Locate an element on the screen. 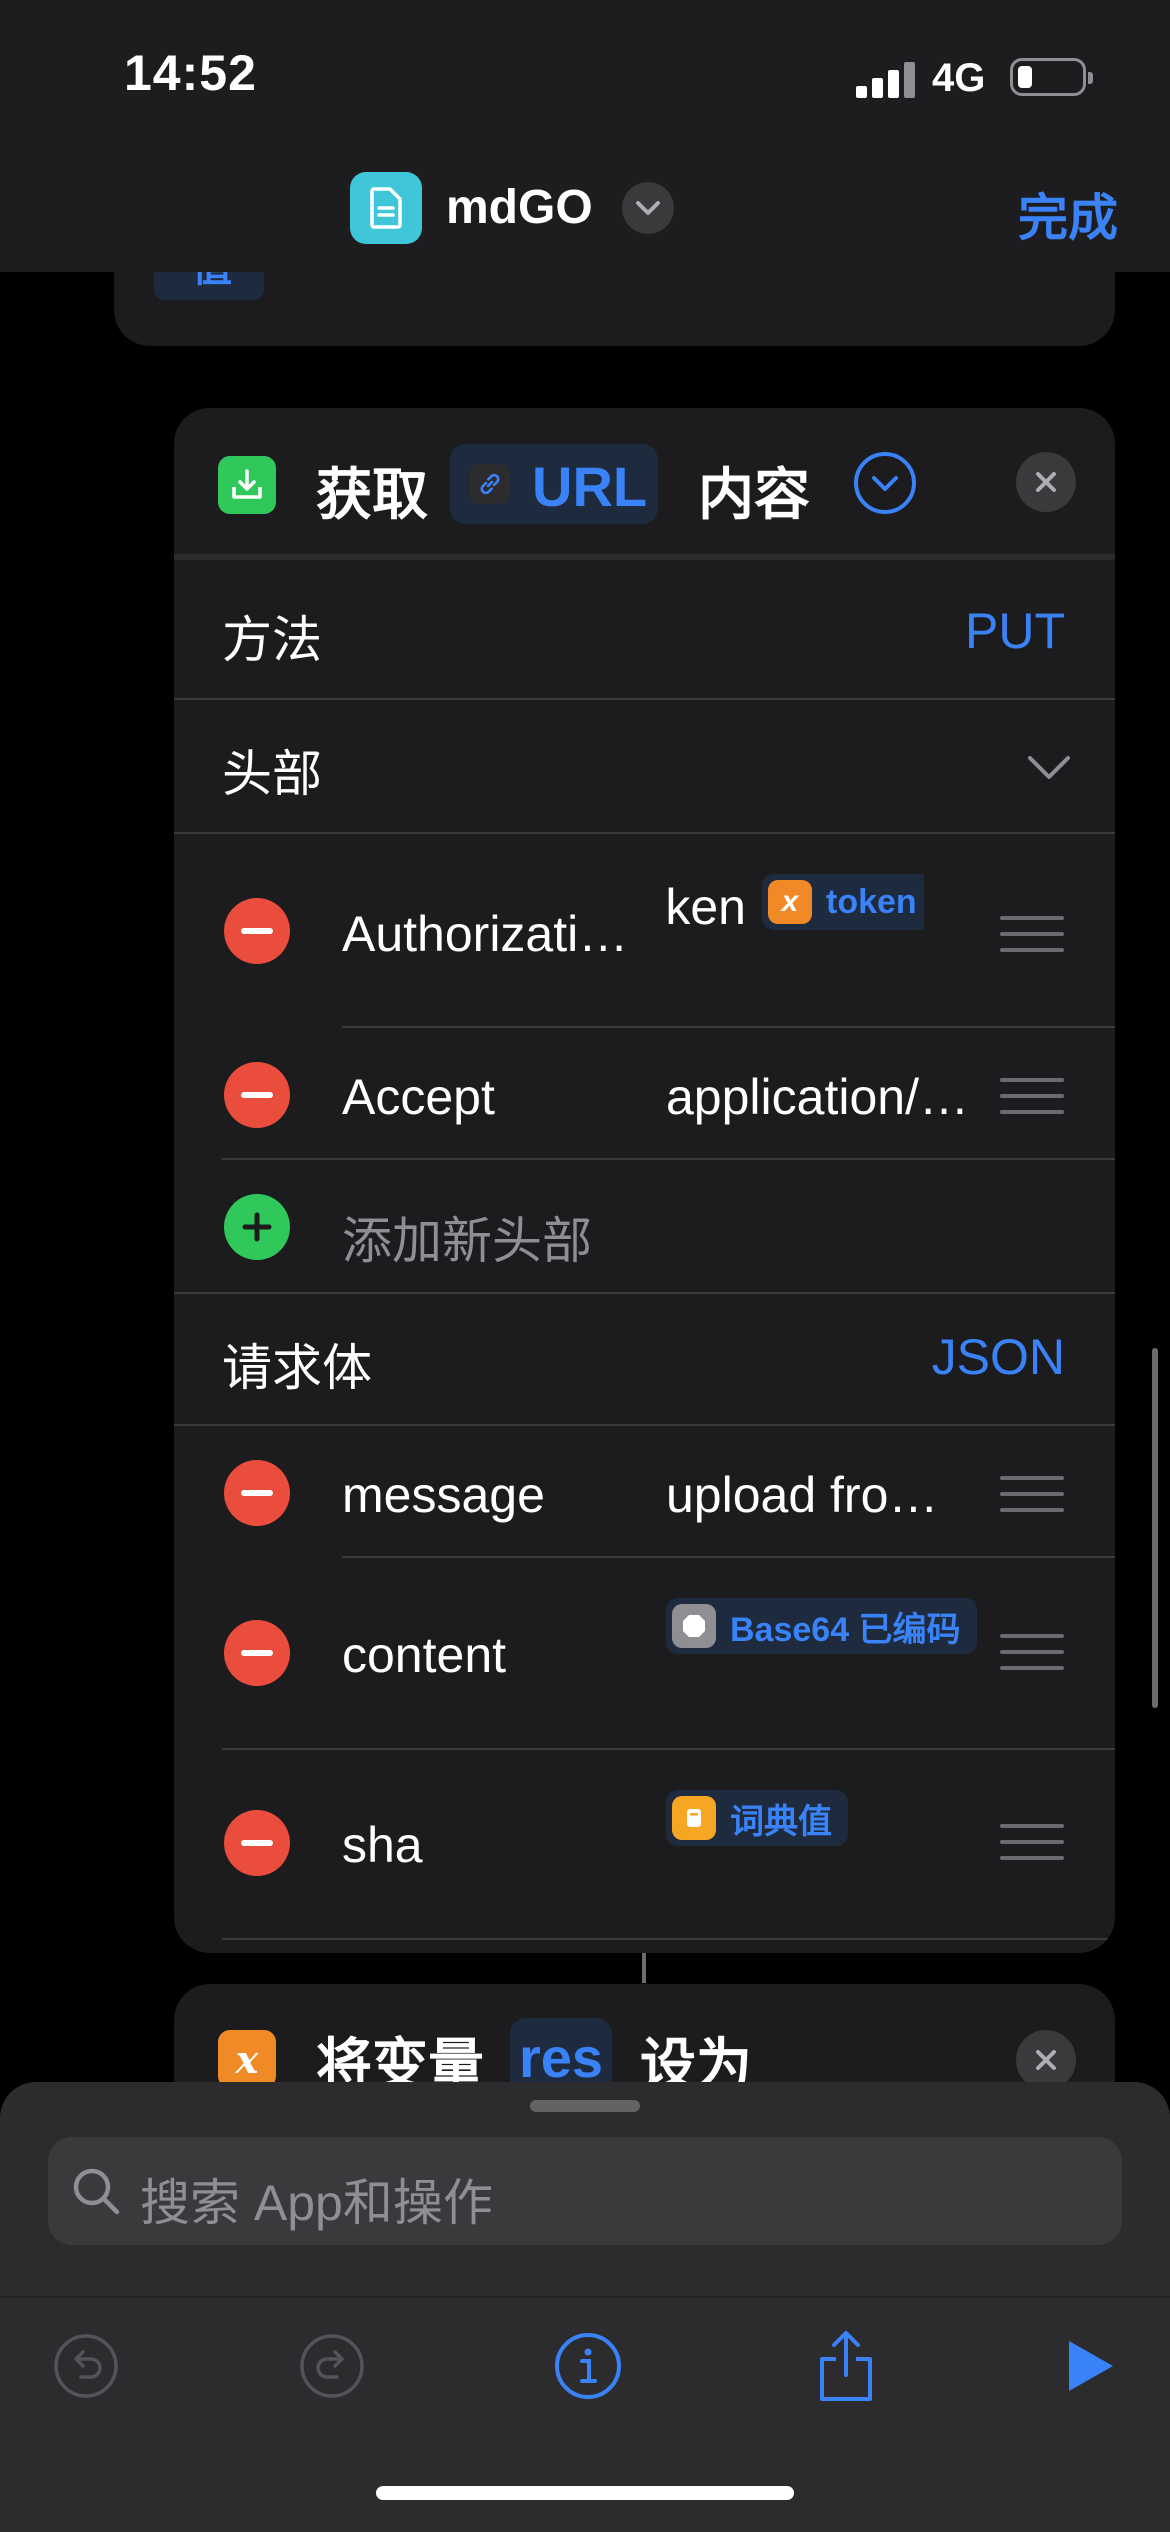 The image size is (1170, 2532). document-icon is located at coordinates (386, 208).